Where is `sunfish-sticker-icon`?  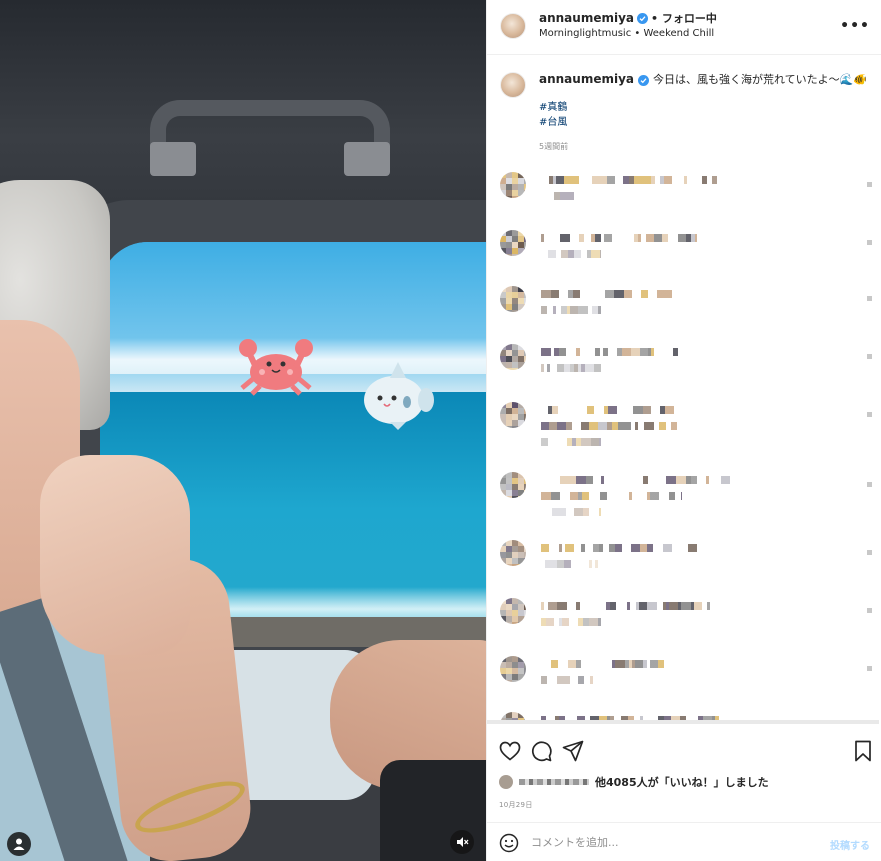
sunfish-sticker-icon is located at coordinates (398, 397).